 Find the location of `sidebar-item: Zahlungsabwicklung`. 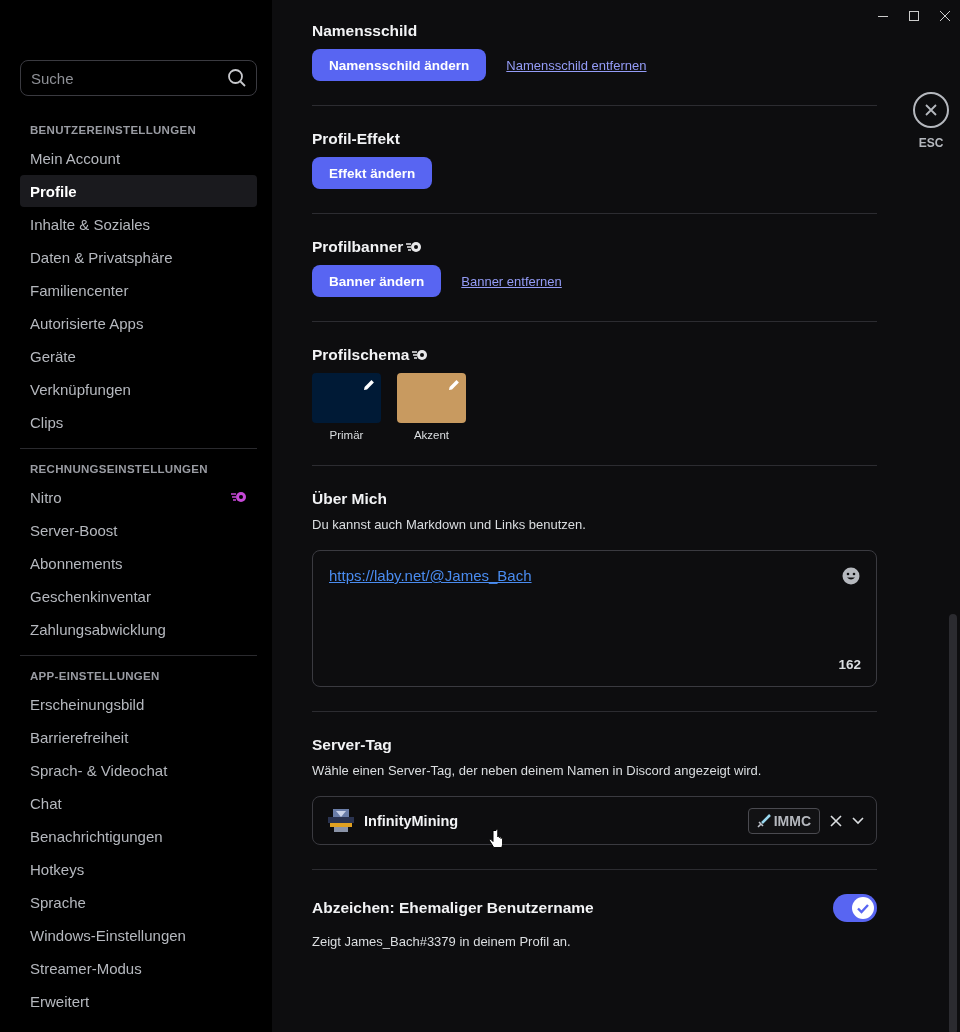

sidebar-item: Zahlungsabwicklung is located at coordinates (138, 629).